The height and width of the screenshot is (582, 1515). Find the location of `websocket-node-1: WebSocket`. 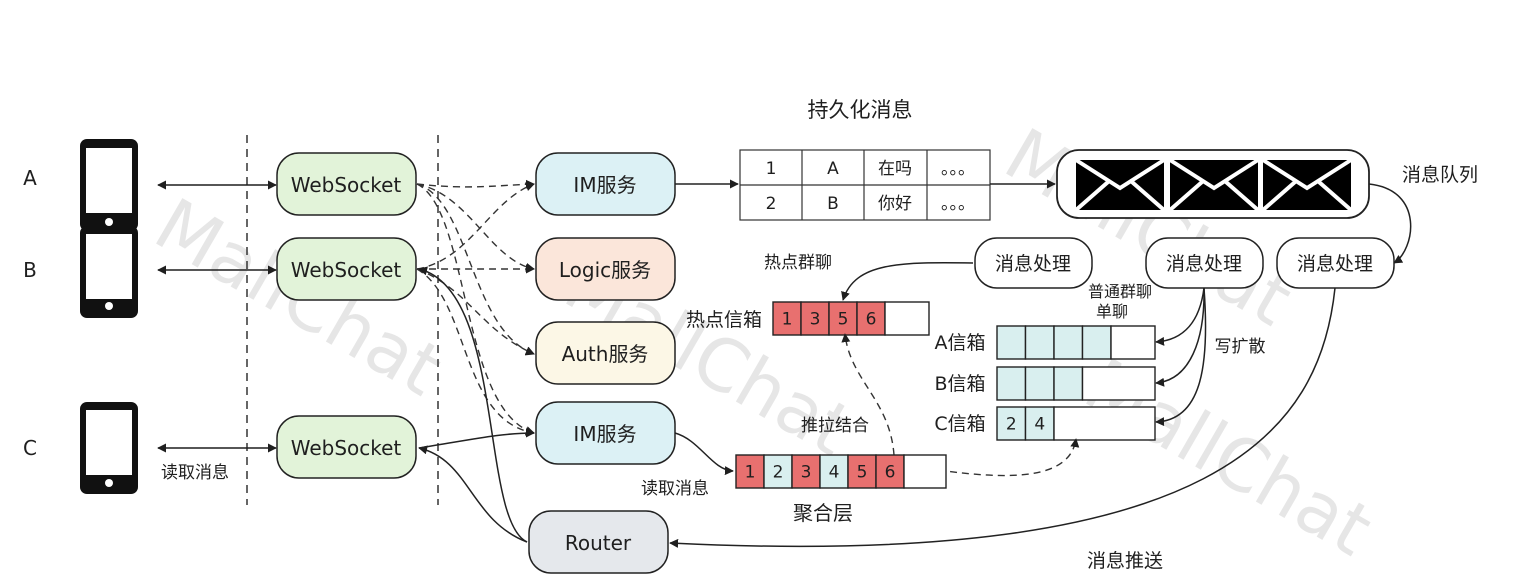

websocket-node-1: WebSocket is located at coordinates (346, 184).